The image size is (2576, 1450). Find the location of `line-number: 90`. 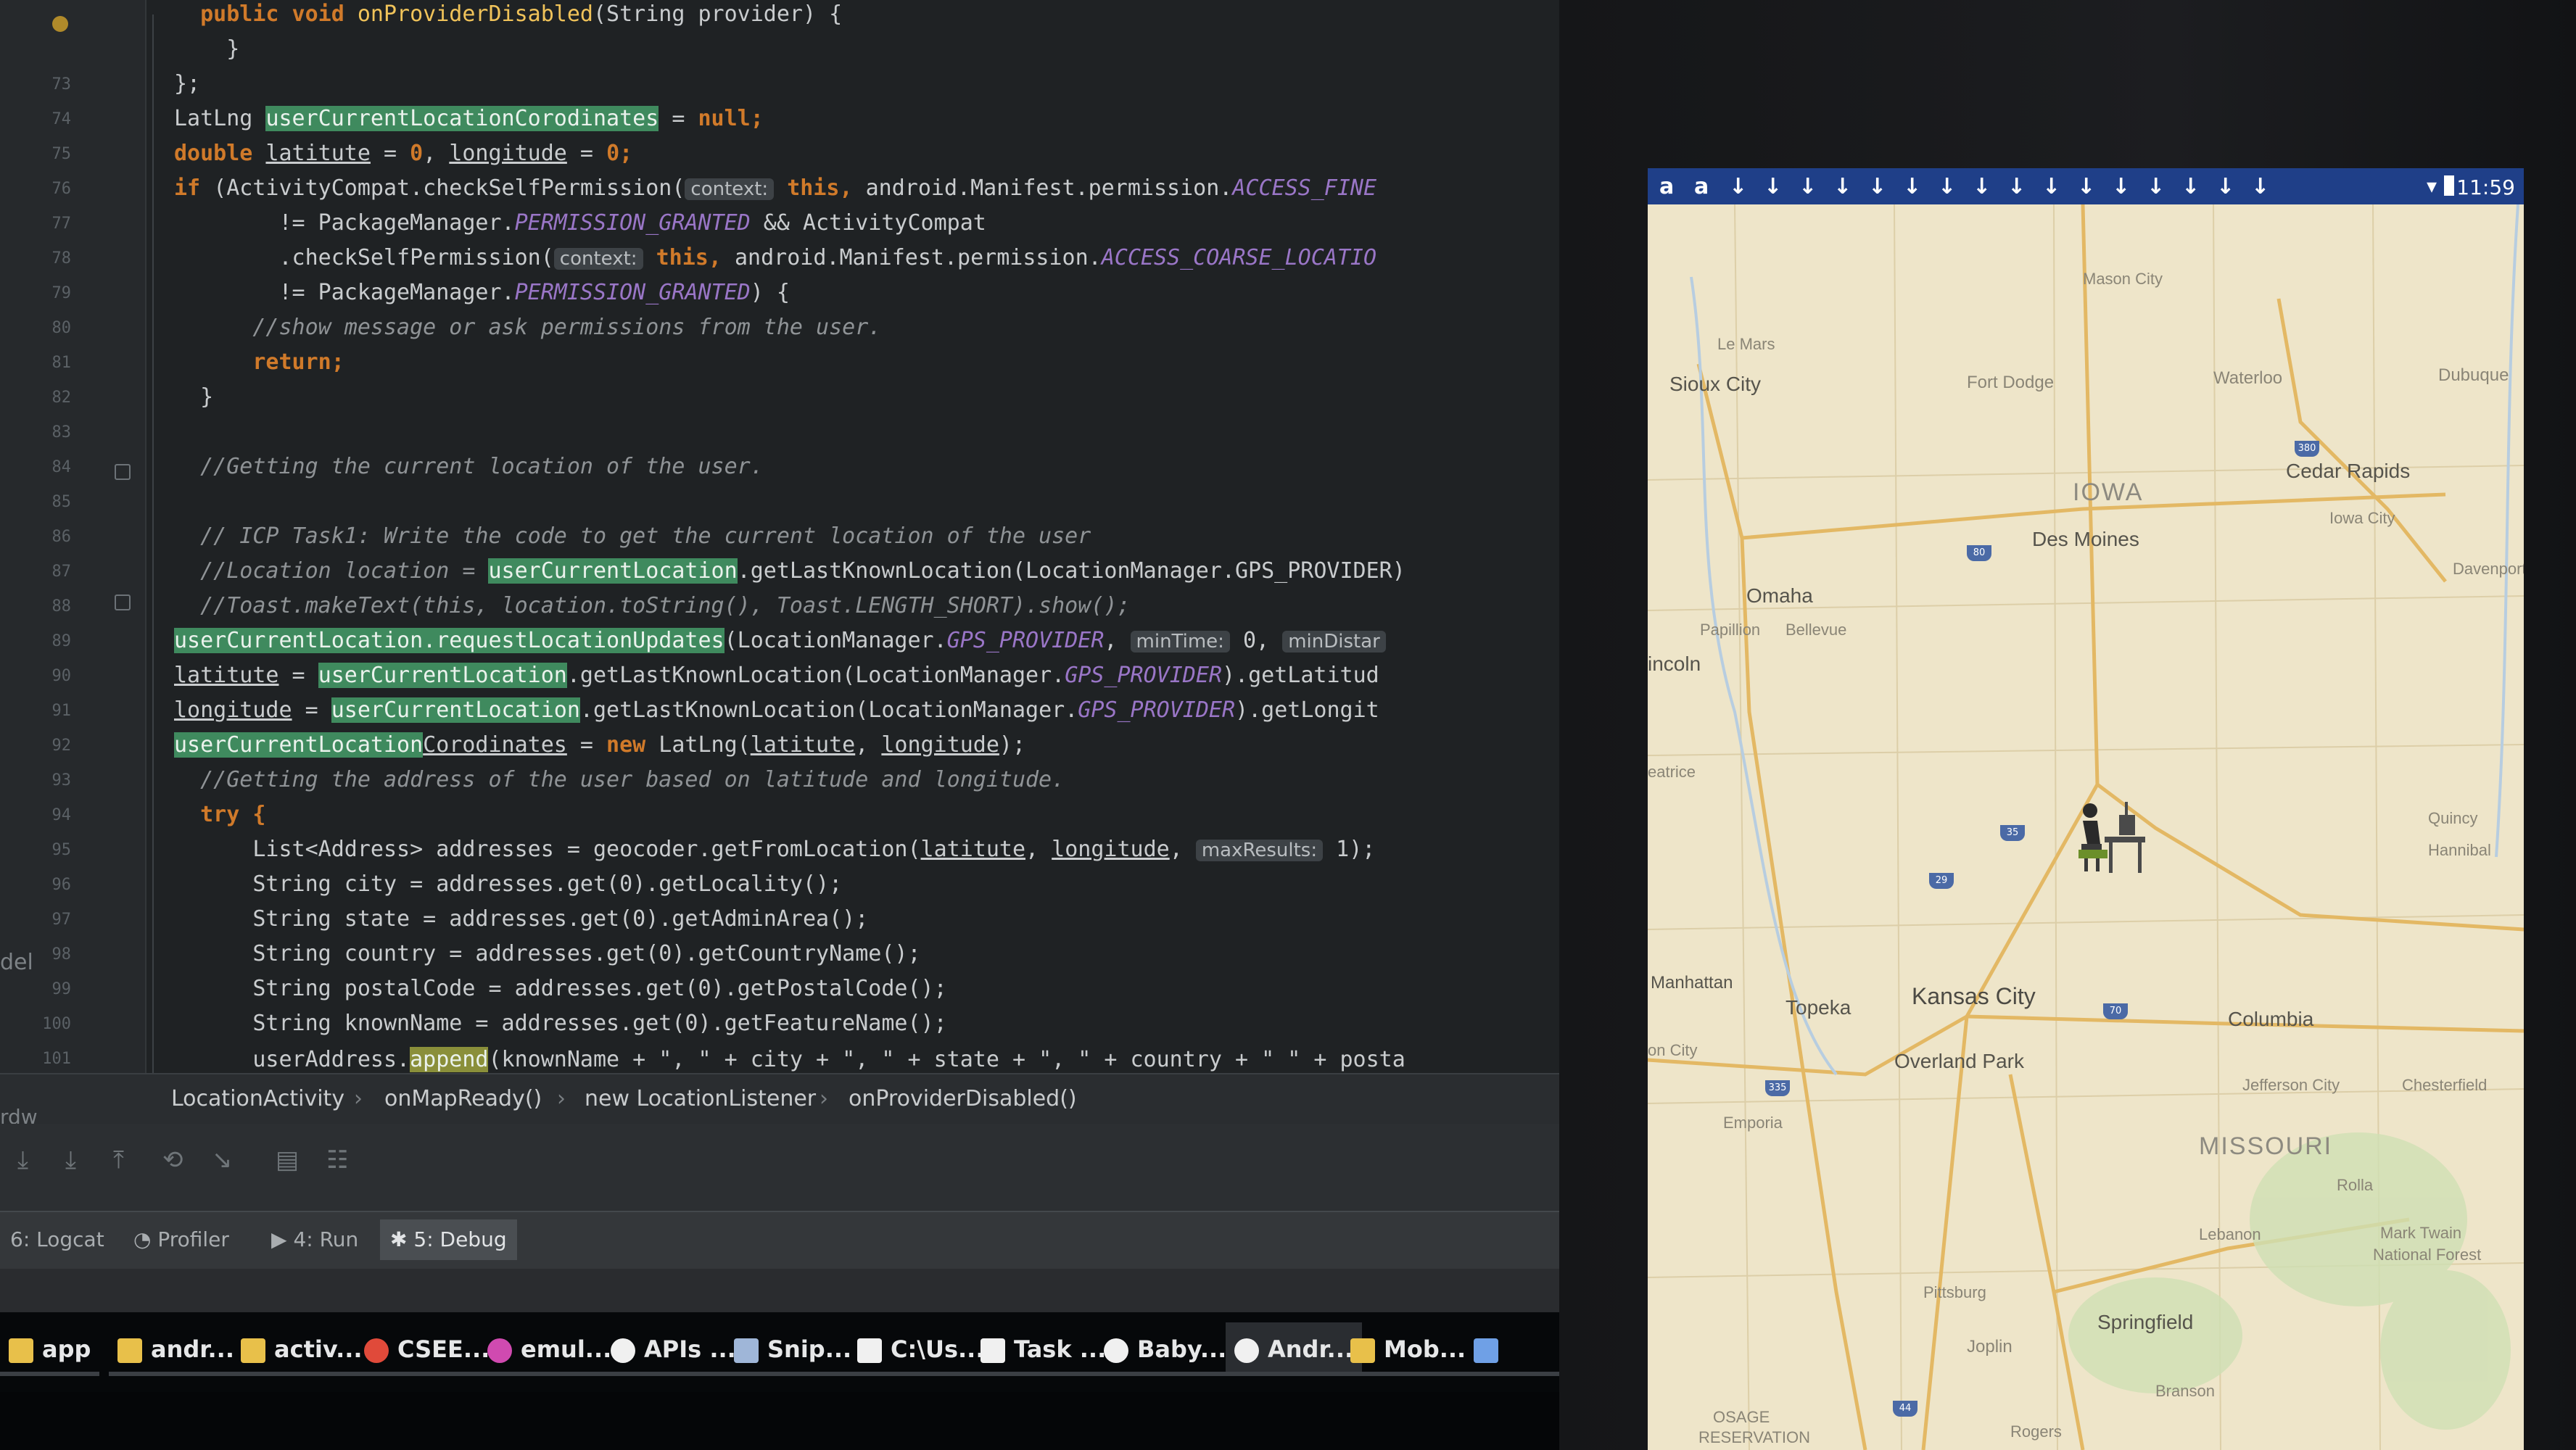

line-number: 90 is located at coordinates (62, 676).